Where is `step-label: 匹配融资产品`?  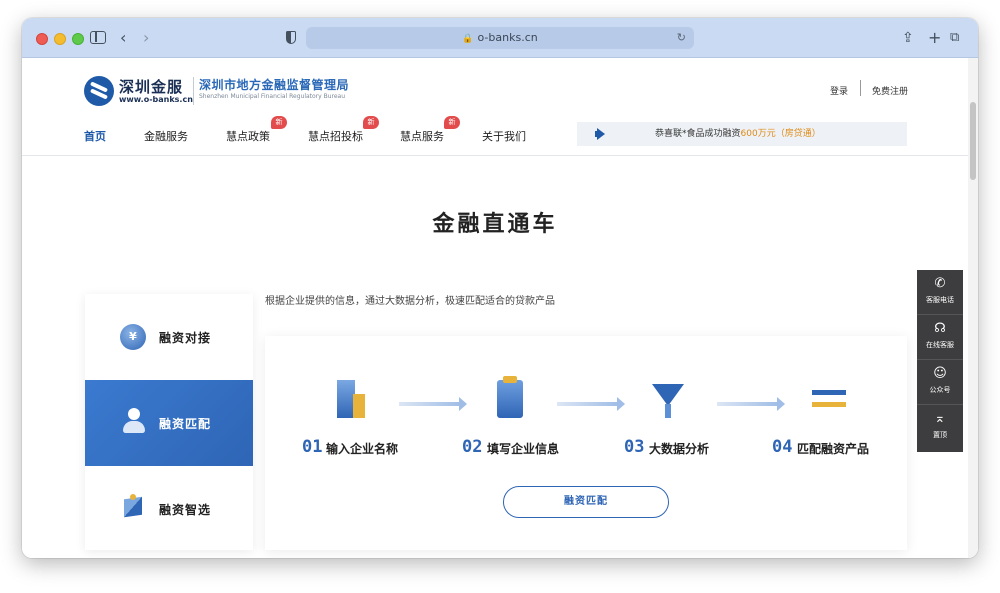 step-label: 匹配融资产品 is located at coordinates (833, 449).